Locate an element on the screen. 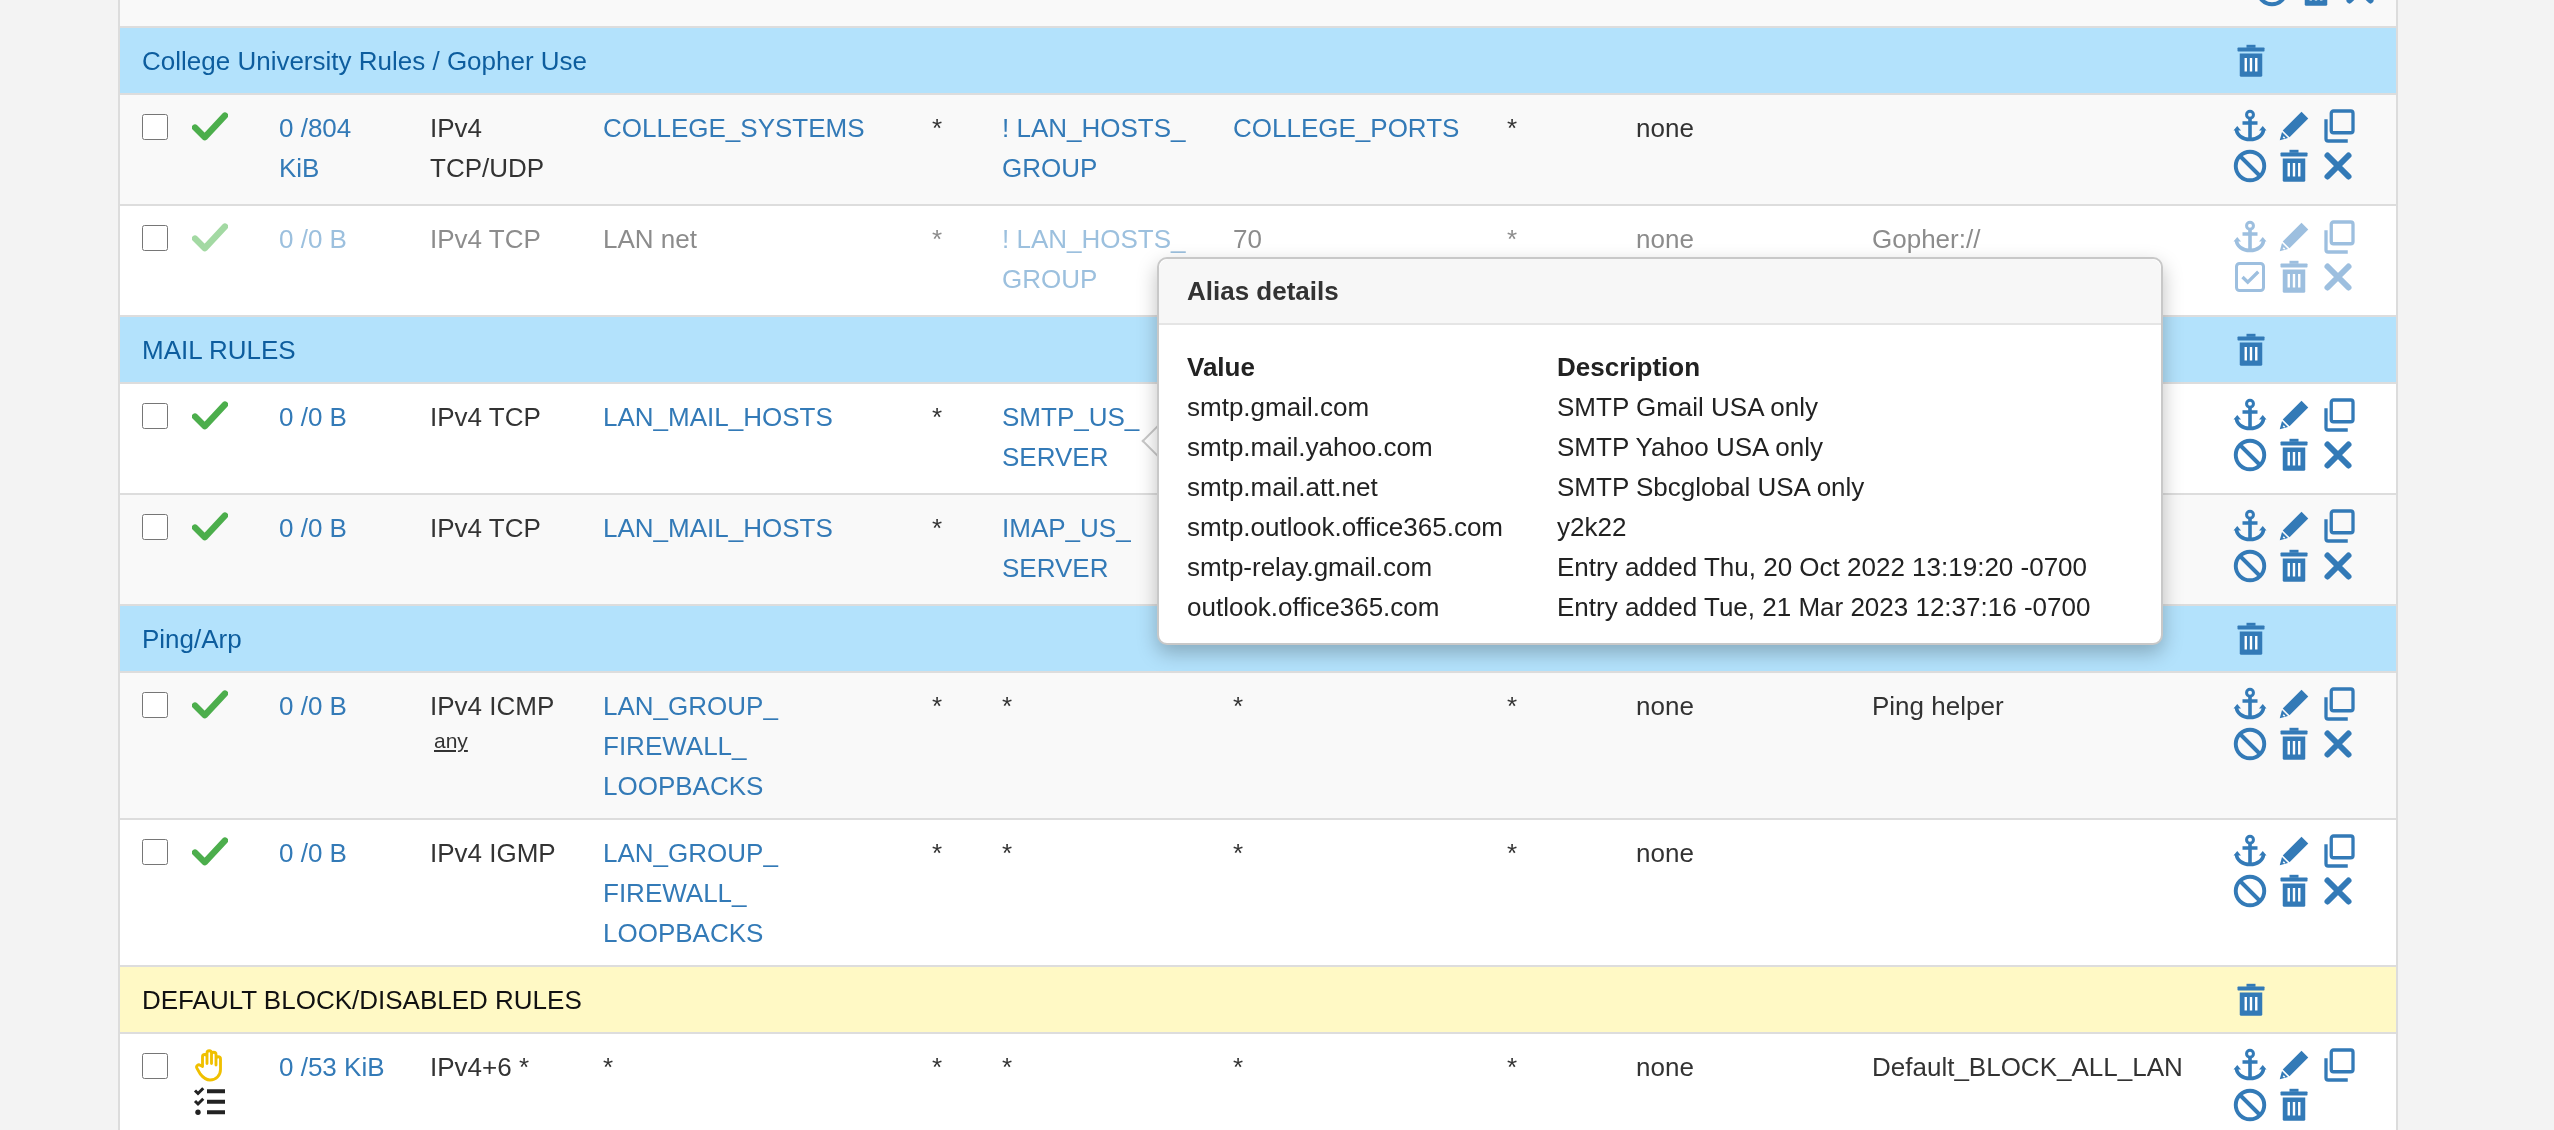 The image size is (2554, 1130). table-cell-text: Entry added Tue, 21 Mar 2023 12:37:16 -0700 is located at coordinates (1824, 607).